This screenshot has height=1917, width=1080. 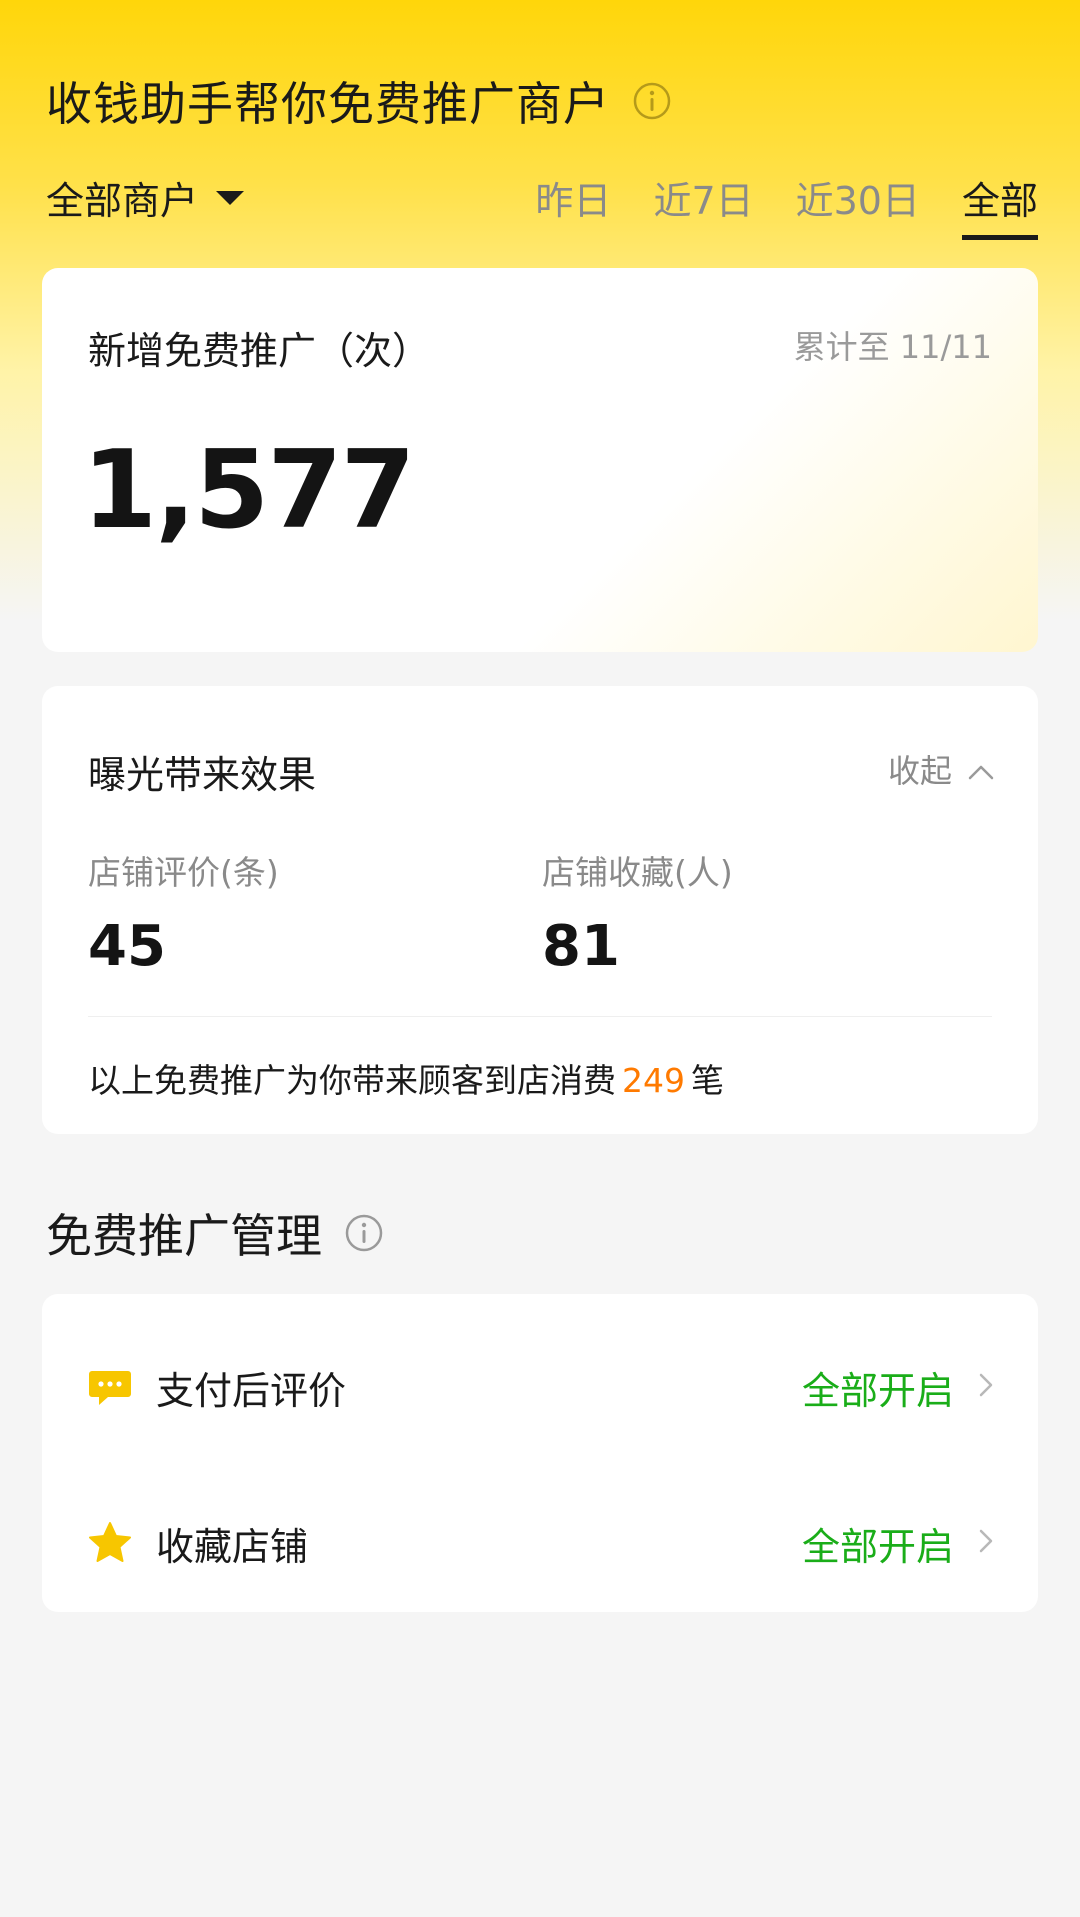 I want to click on chat-bubble-icon, so click(x=110, y=1387).